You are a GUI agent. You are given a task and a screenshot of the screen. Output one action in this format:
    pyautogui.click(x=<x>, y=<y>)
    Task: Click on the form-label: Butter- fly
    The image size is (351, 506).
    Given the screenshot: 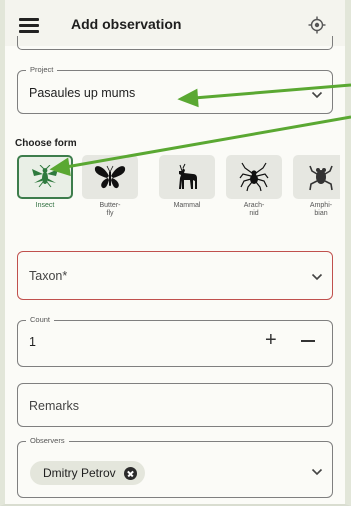 What is the action you would take?
    pyautogui.click(x=110, y=209)
    